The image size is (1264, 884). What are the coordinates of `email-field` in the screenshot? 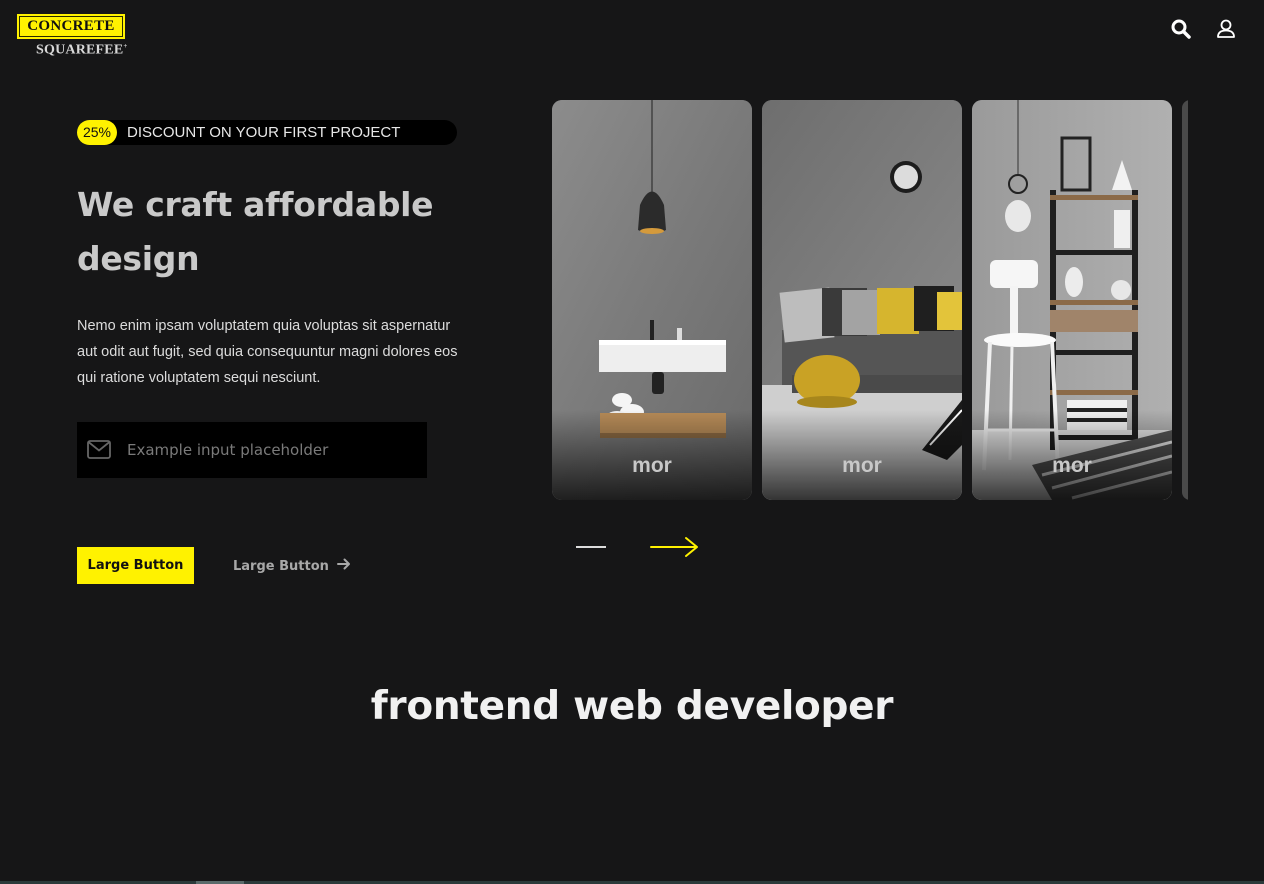 It's located at (252, 450).